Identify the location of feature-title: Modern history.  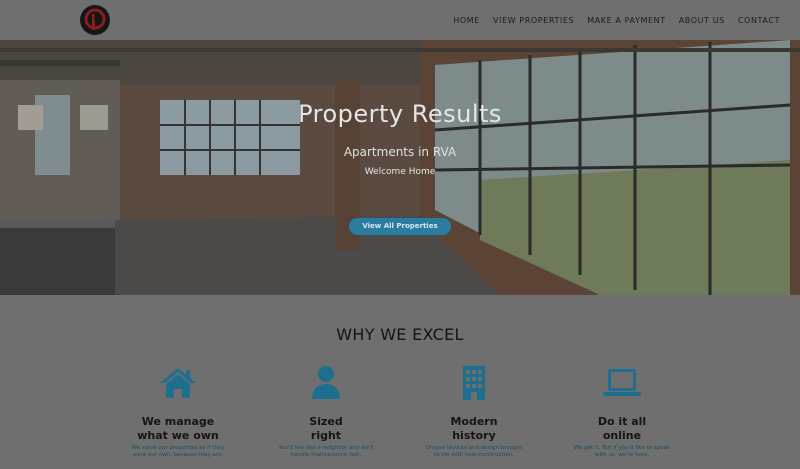
(474, 428).